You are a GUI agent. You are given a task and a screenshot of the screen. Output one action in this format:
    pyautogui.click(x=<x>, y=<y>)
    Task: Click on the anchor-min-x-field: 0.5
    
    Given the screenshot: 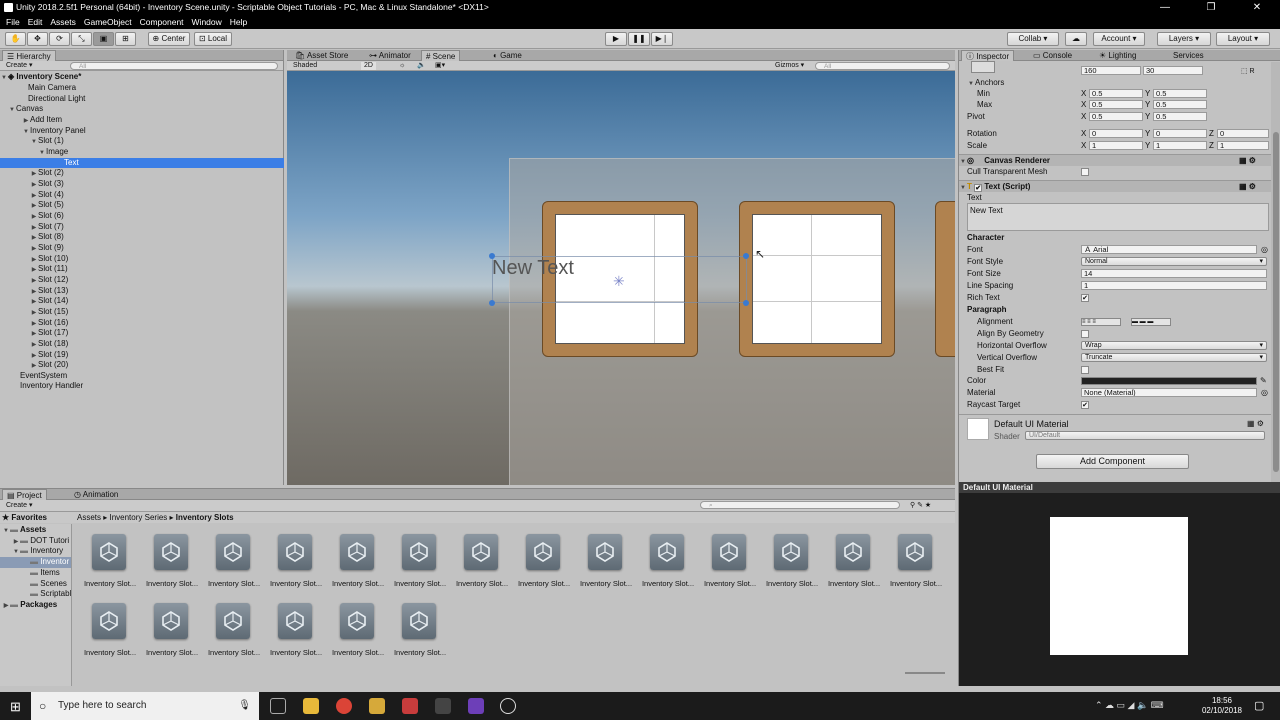 What is the action you would take?
    pyautogui.click(x=1116, y=93)
    